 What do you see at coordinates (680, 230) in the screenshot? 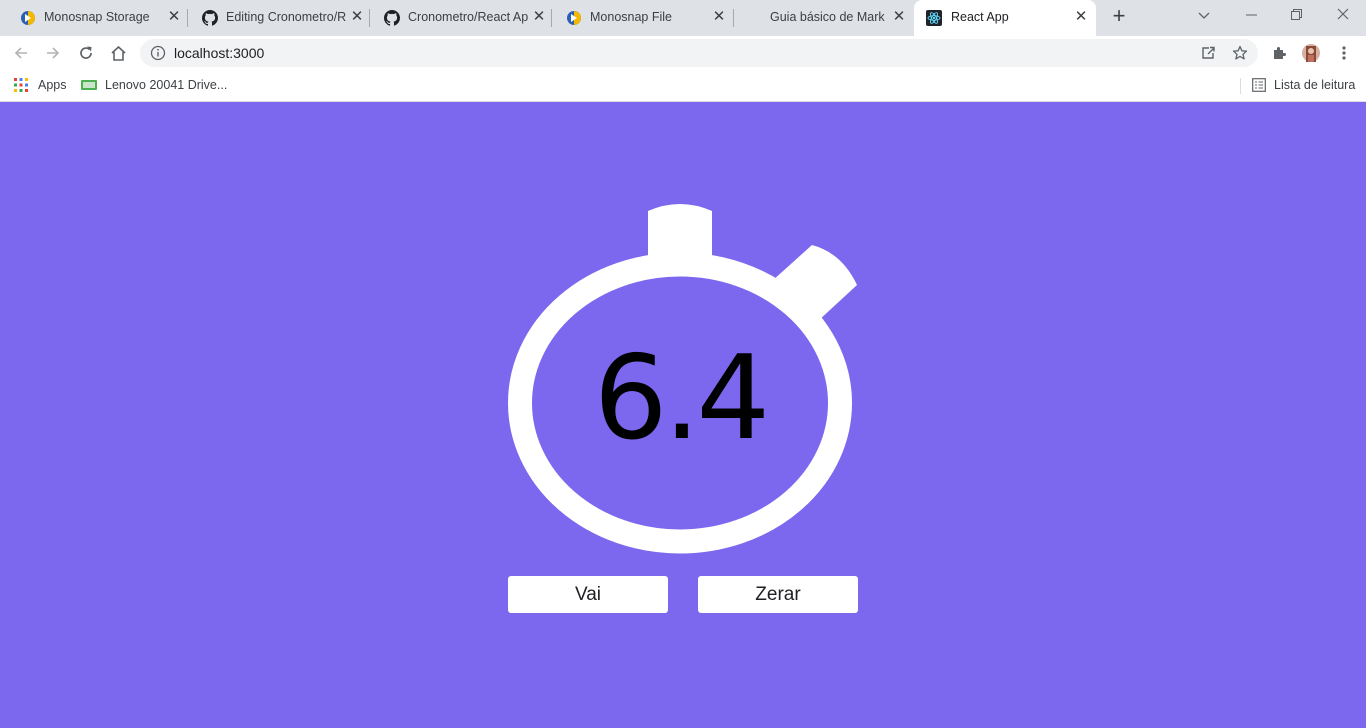
I see `stopwatch-crown` at bounding box center [680, 230].